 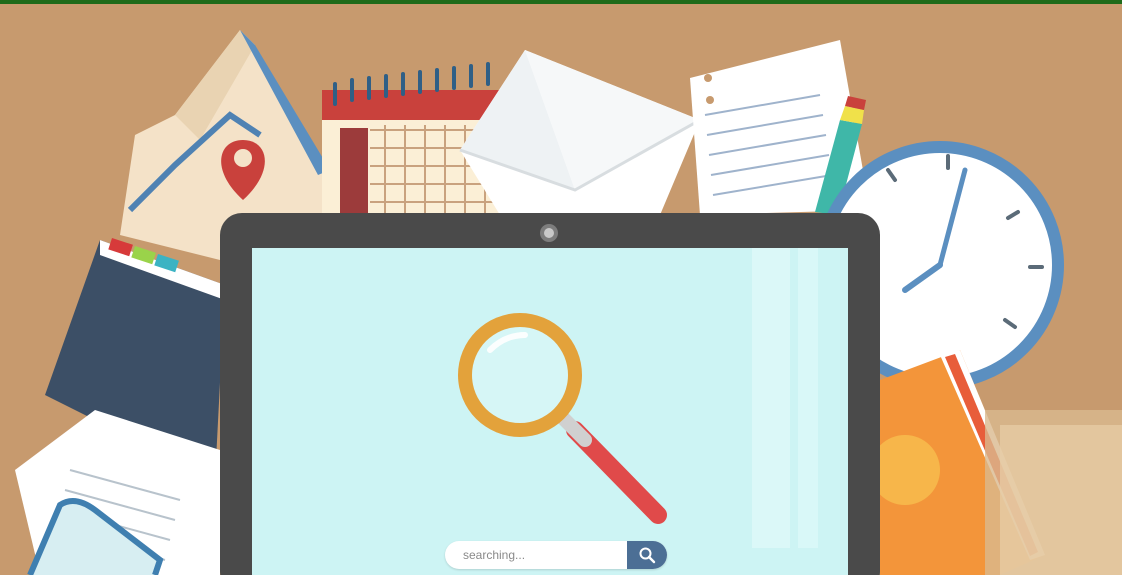 I want to click on search-button, so click(x=647, y=555).